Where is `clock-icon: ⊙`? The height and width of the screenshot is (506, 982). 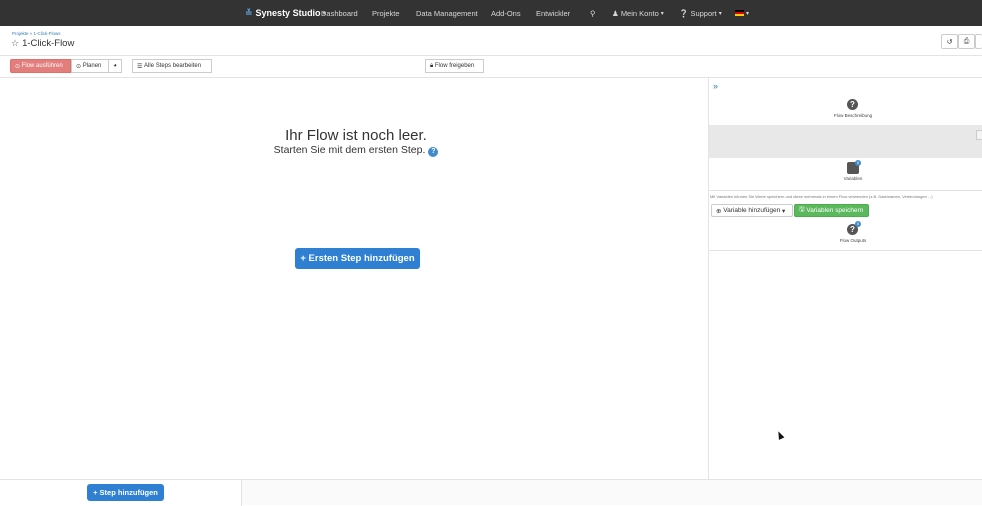
clock-icon: ⊙ is located at coordinates (79, 66).